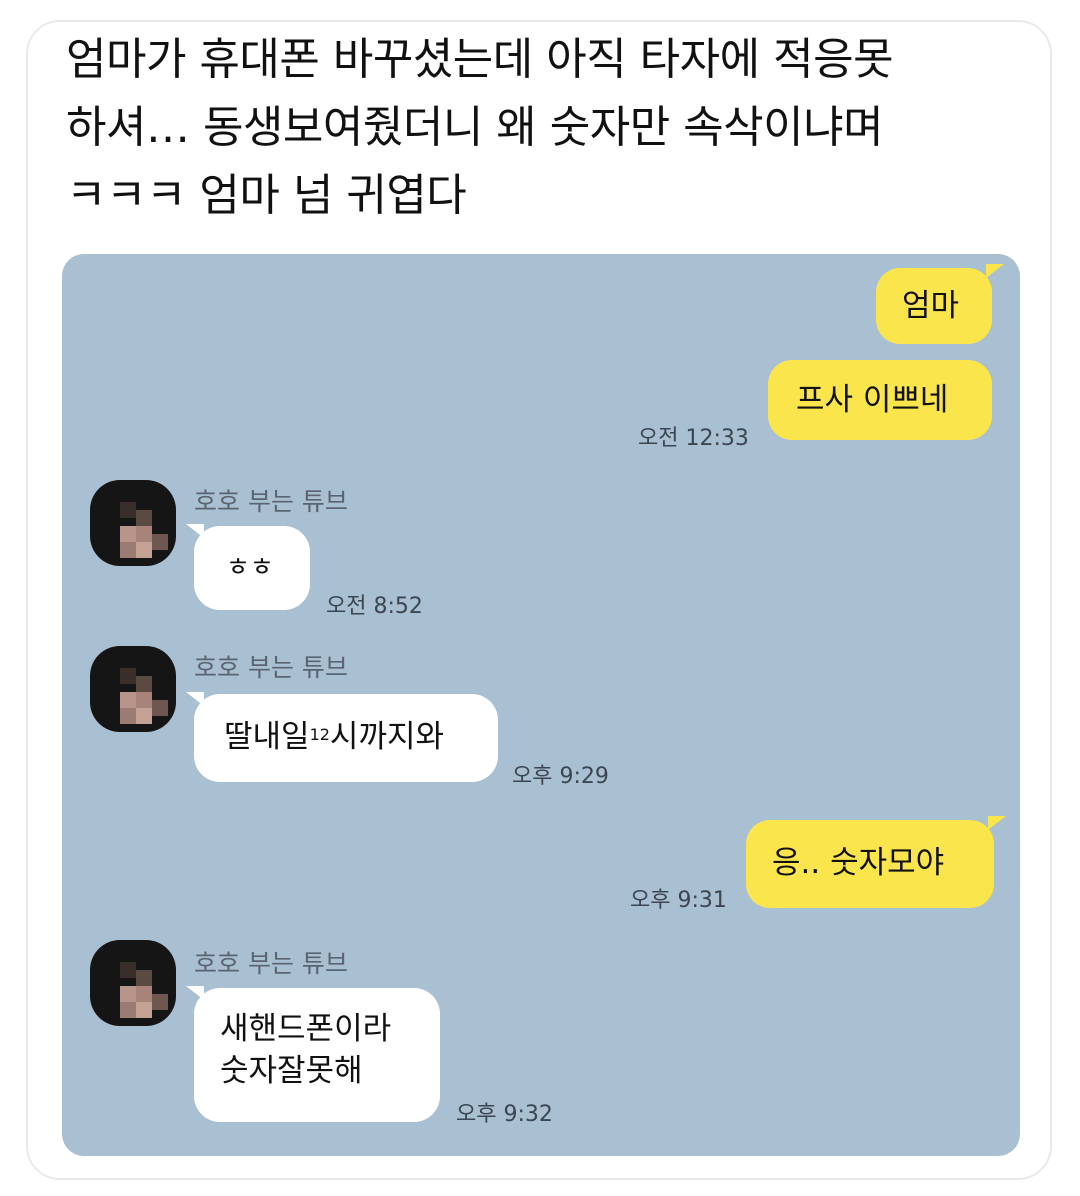 Image resolution: width=1080 pixels, height=1196 pixels. I want to click on their-message-bubble: ㅎㅎ, so click(252, 568).